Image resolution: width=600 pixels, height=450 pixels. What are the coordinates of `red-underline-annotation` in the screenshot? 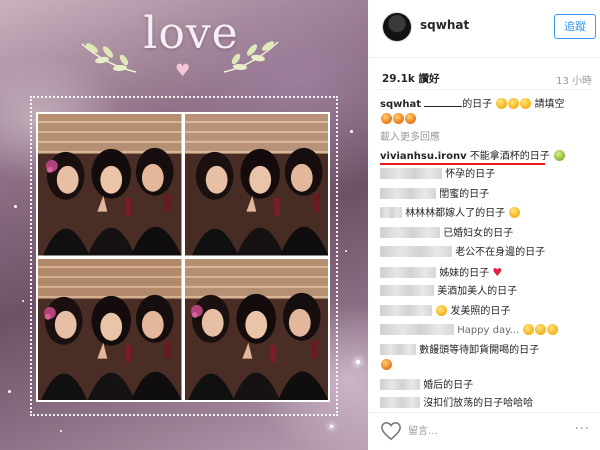 It's located at (462, 164).